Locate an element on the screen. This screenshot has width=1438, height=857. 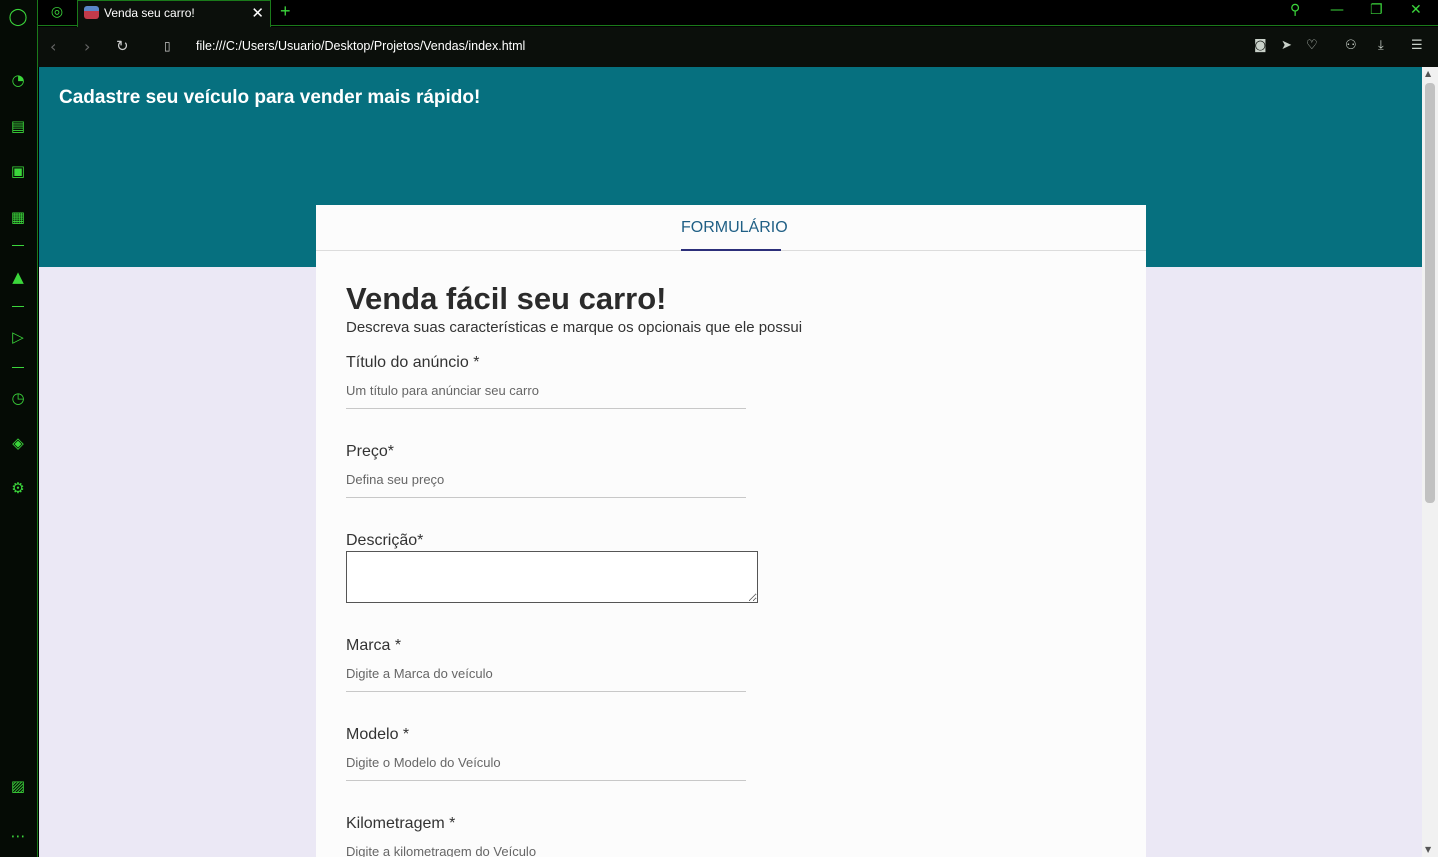
download-icon: ⤓ is located at coordinates (1381, 45).